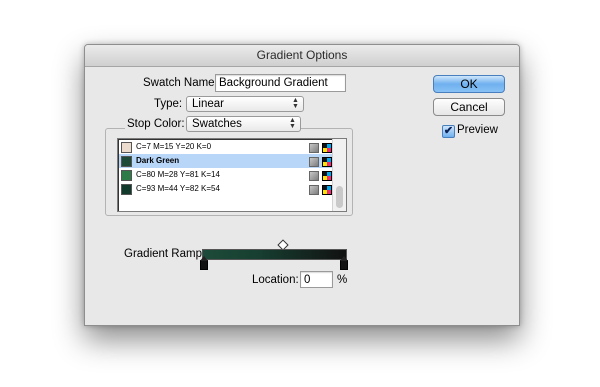  What do you see at coordinates (156, 124) in the screenshot?
I see `stop-color-label: Stop Color:` at bounding box center [156, 124].